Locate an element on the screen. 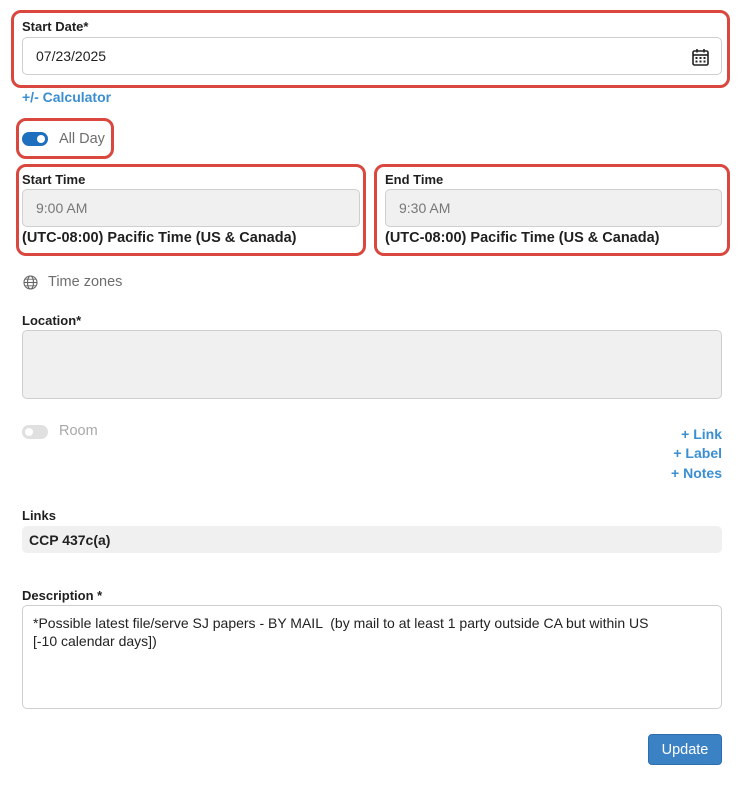  start-time-label: Start Time is located at coordinates (54, 179).